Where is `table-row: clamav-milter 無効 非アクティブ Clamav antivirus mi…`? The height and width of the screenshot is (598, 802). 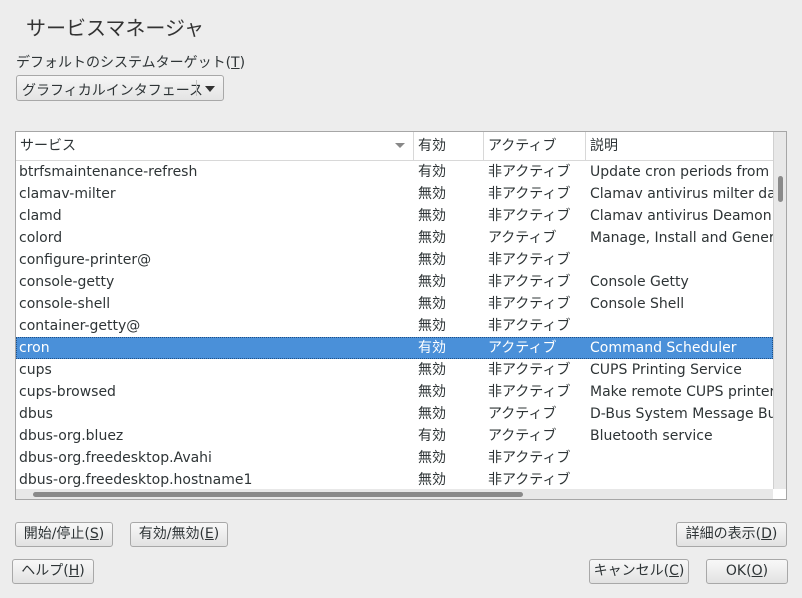
table-row: clamav-milter 無効 非アクティブ Clamav antivirus mi… is located at coordinates (394, 194).